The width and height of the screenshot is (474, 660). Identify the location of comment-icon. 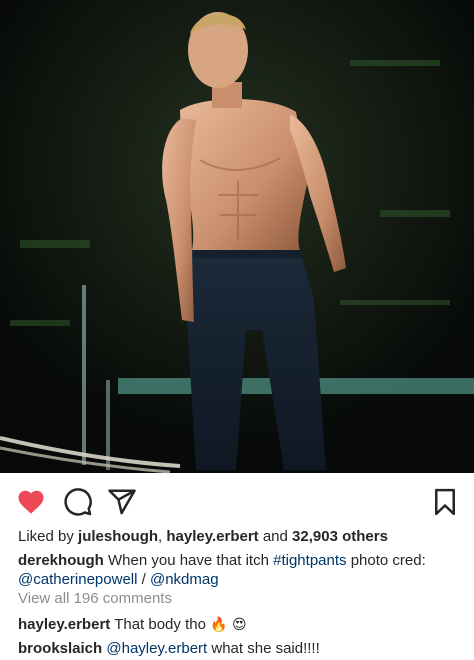
(78, 502).